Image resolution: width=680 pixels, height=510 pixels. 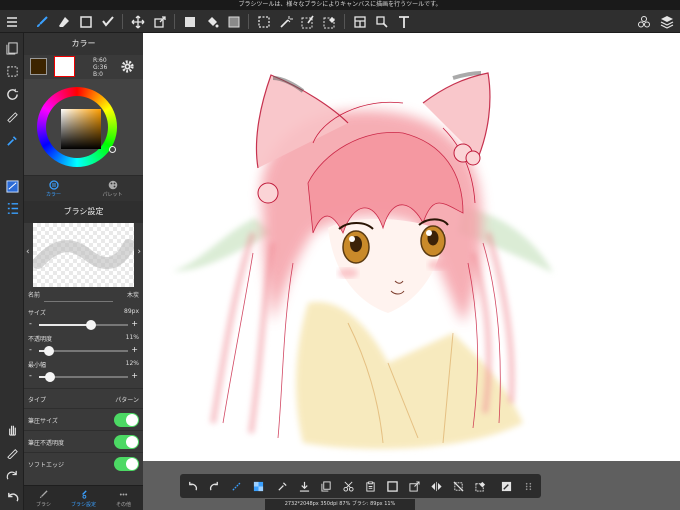 What do you see at coordinates (30, 349) in the screenshot?
I see `opacity-minus-button: -` at bounding box center [30, 349].